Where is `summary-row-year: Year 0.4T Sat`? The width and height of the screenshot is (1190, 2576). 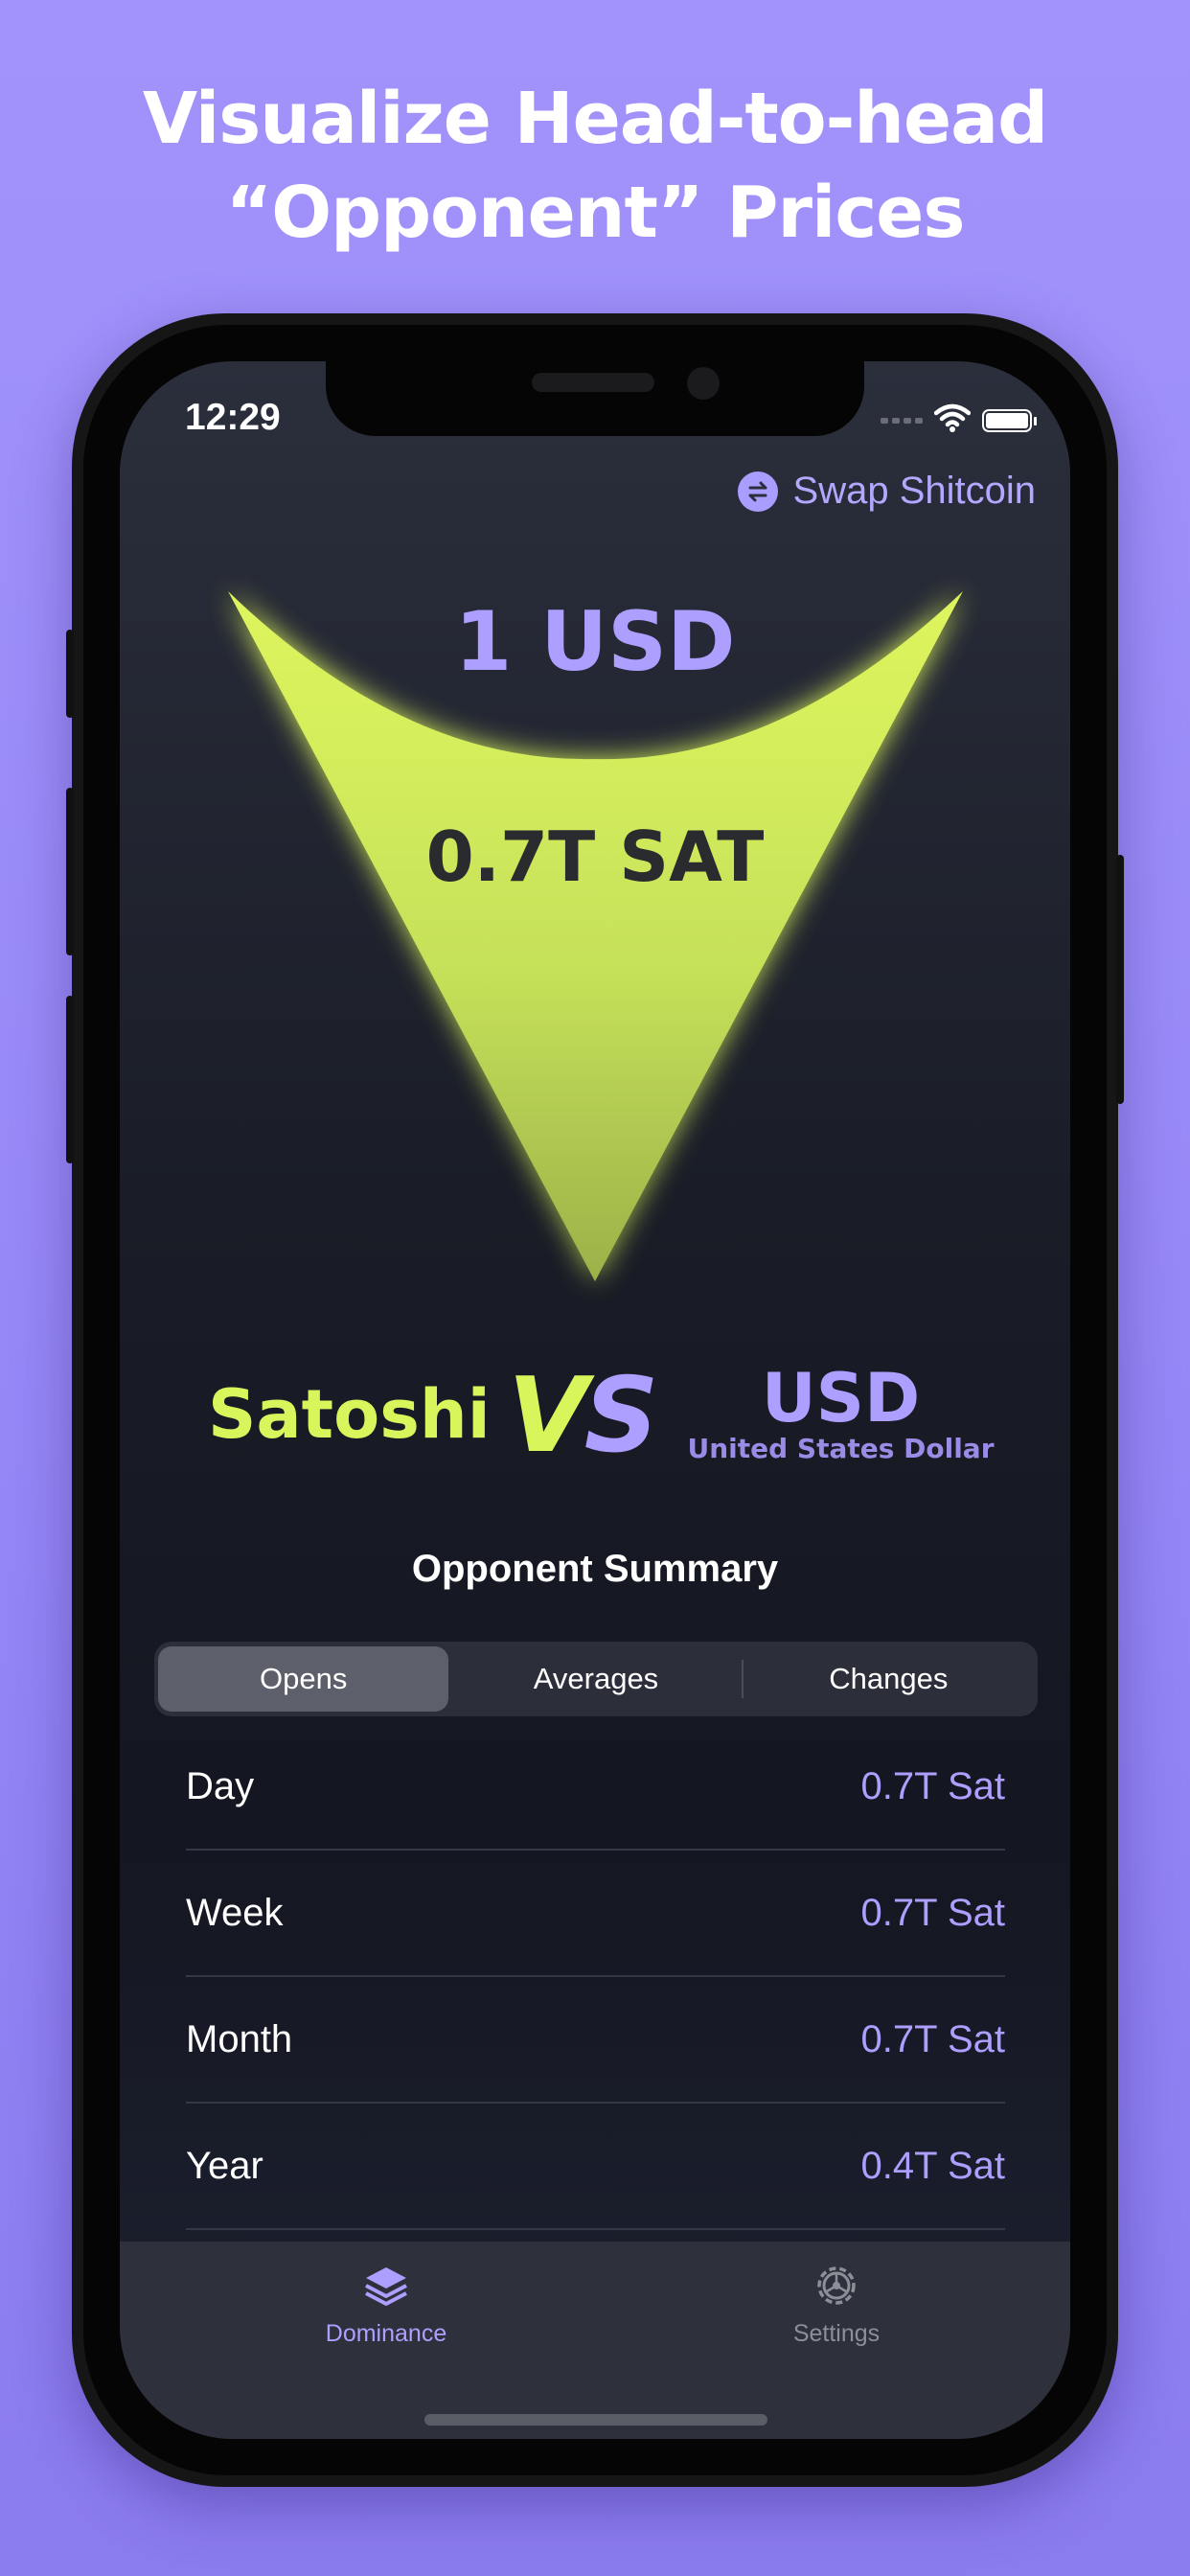
summary-row-year: Year 0.4T Sat is located at coordinates (595, 2167).